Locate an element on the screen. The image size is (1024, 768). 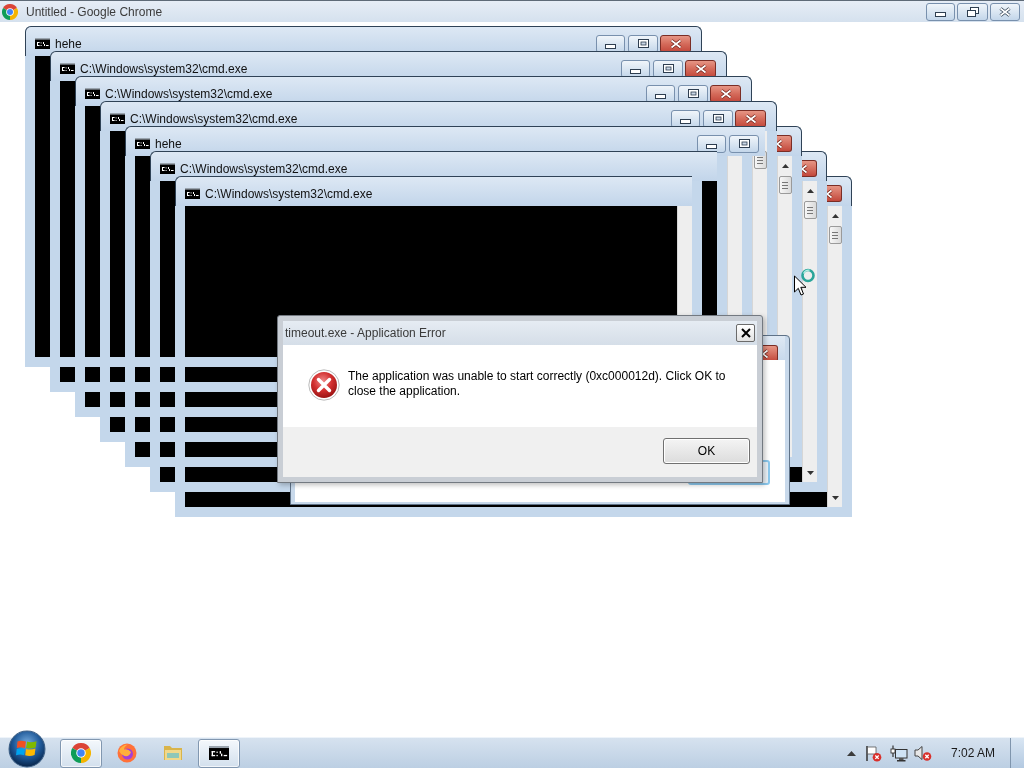
restore-button is located at coordinates (972, 11).